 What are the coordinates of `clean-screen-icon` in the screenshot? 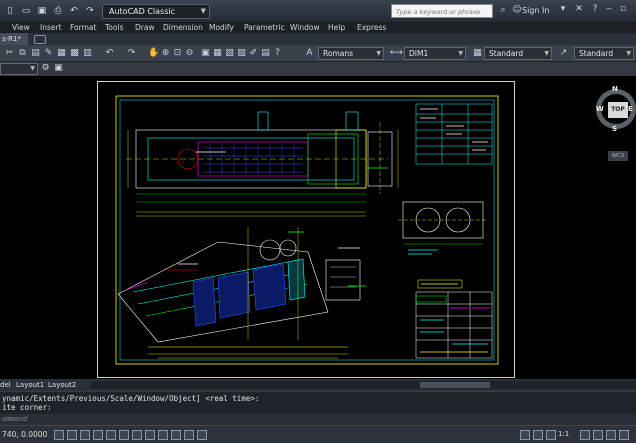 It's located at (624, 435).